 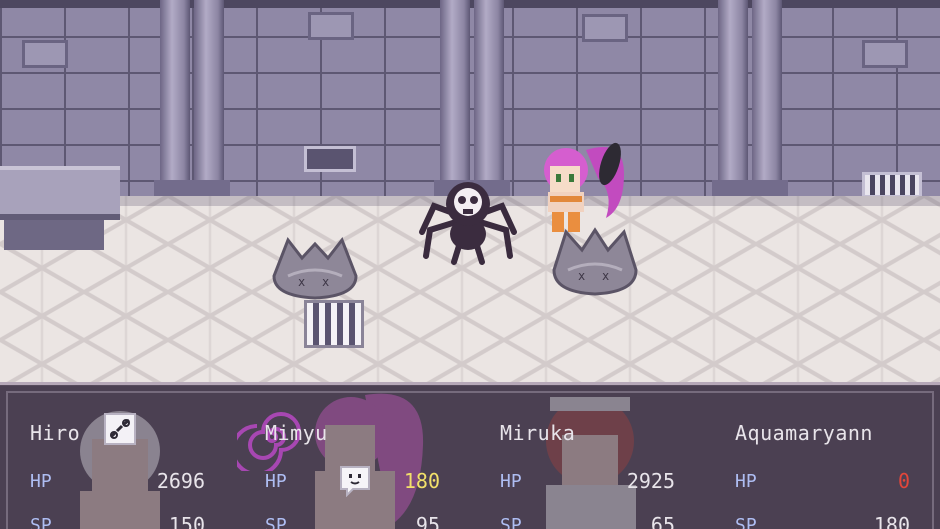 What do you see at coordinates (427, 521) in the screenshot?
I see `sp-value: 95` at bounding box center [427, 521].